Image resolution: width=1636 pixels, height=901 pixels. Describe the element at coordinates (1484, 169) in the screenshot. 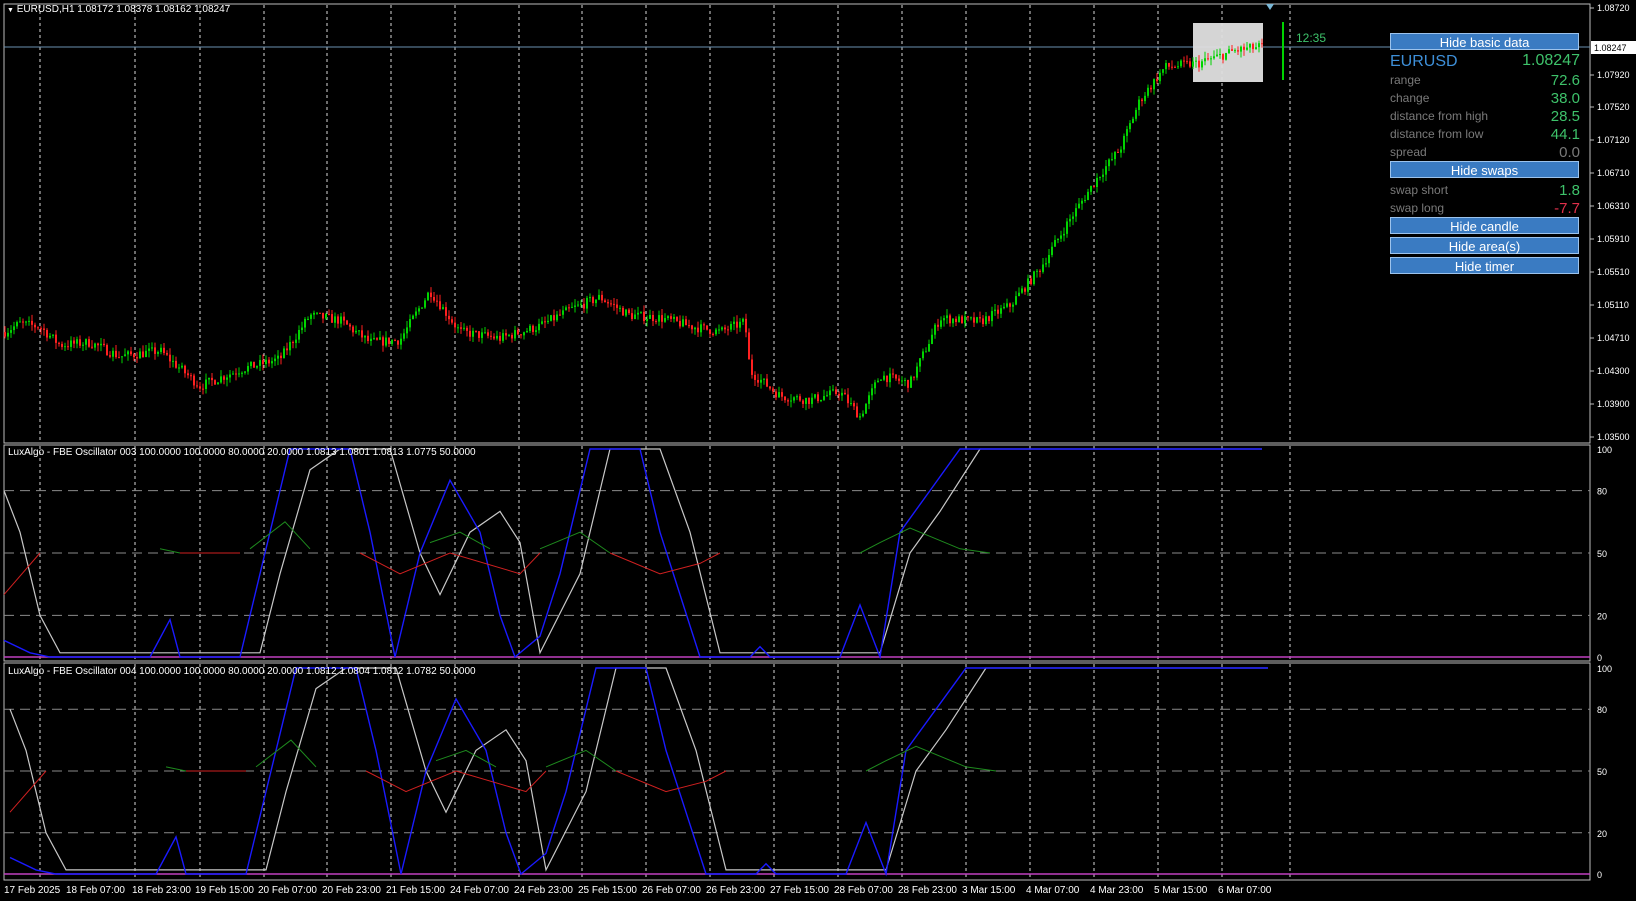

I see `hide-swaps-button: Hide swaps` at that location.